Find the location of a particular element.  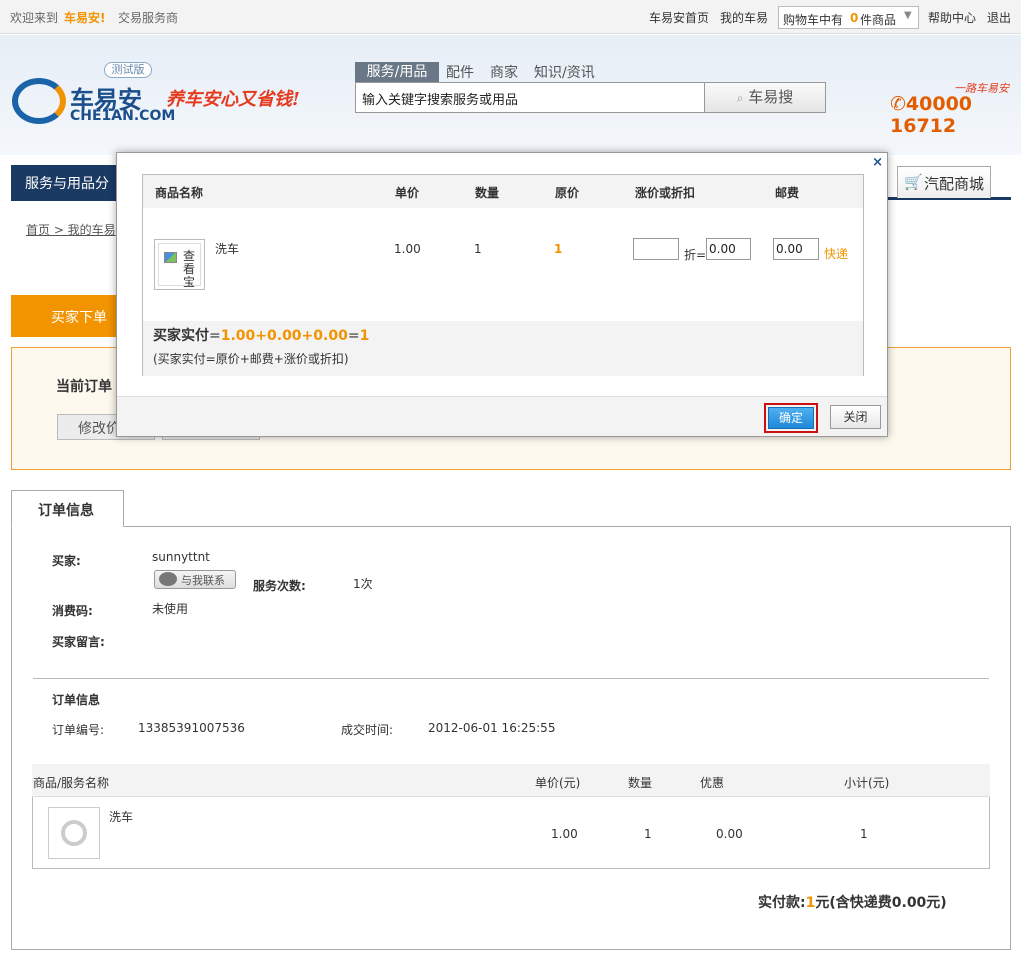

brand-link: 车易安! is located at coordinates (84, 17).